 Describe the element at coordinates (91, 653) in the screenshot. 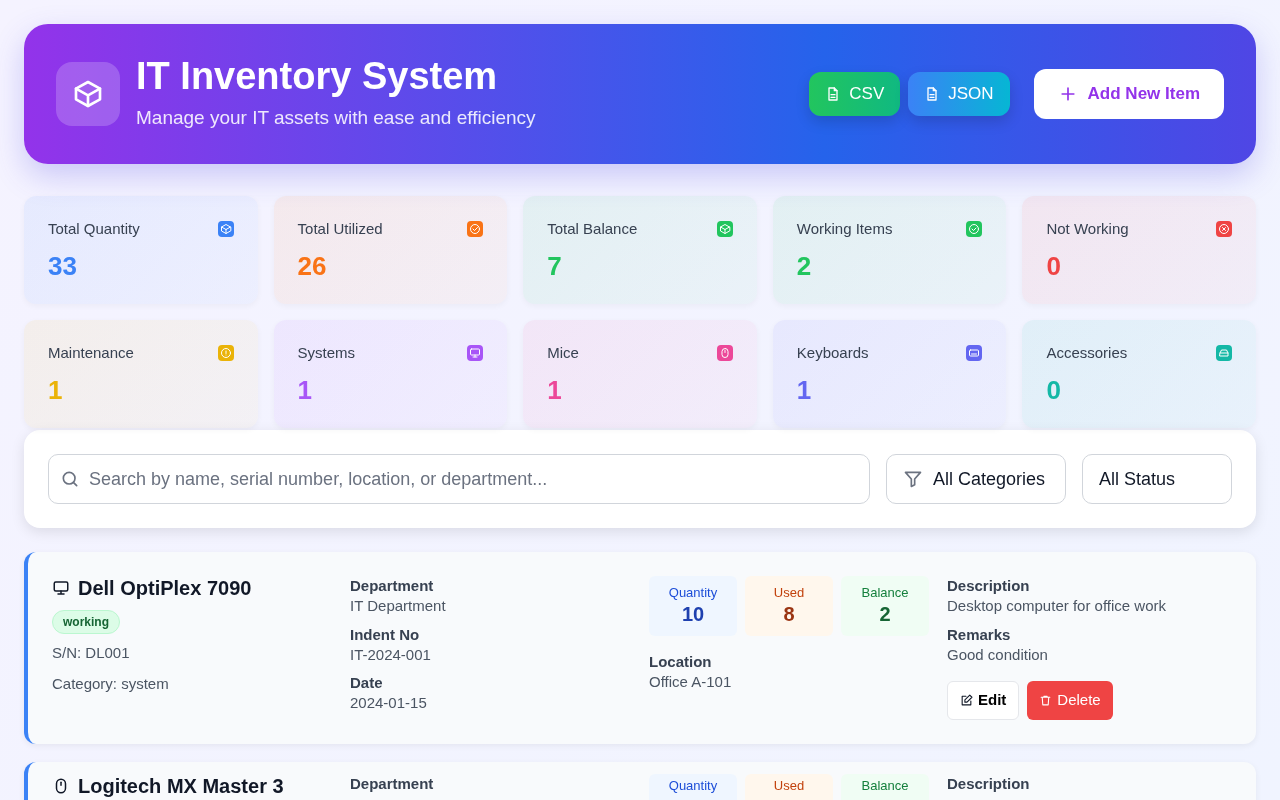

I see `serial-number: S/N: DL001` at that location.